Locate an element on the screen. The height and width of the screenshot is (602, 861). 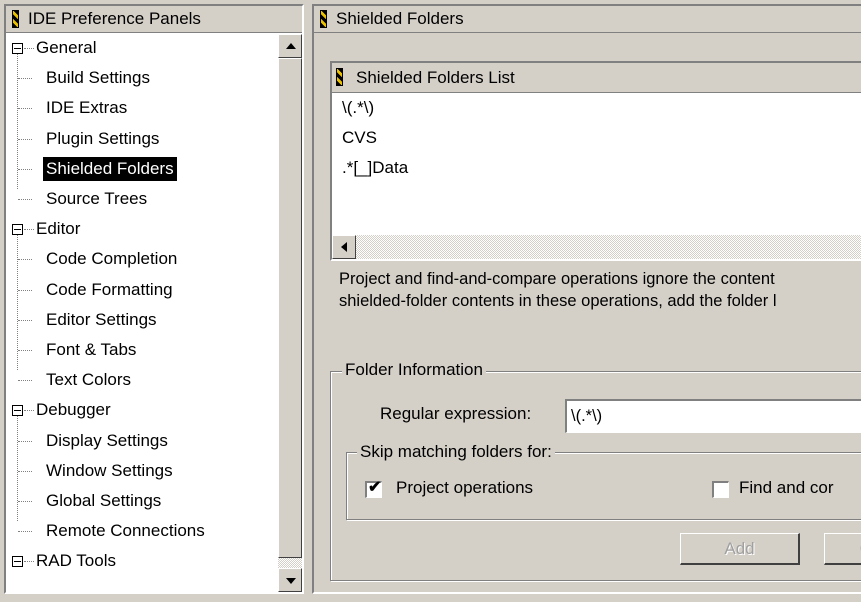
project-operations-checkbox: ✔ is located at coordinates (373, 488).